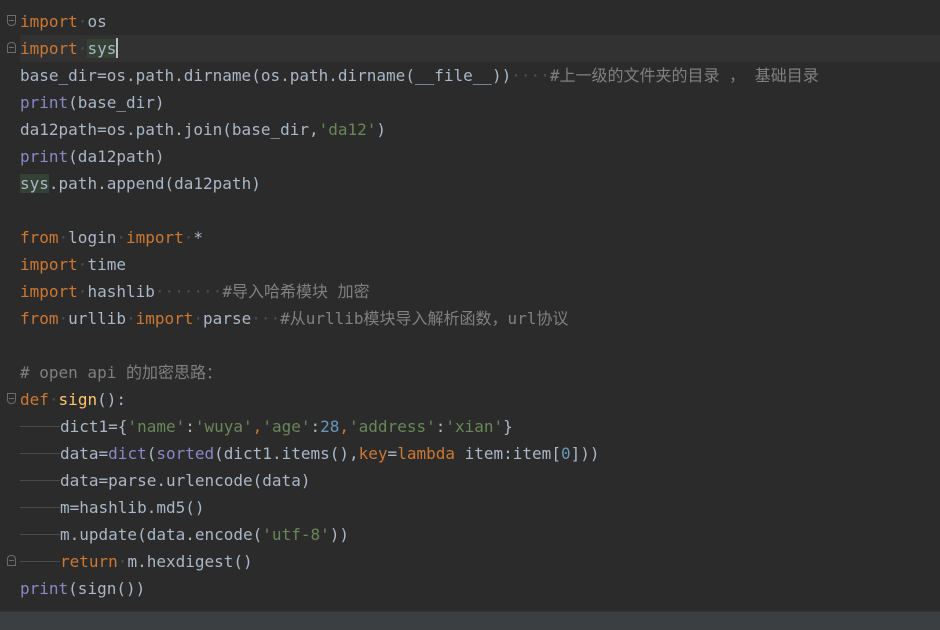 The width and height of the screenshot is (940, 630). What do you see at coordinates (508, 426) in the screenshot?
I see `code-text: }` at bounding box center [508, 426].